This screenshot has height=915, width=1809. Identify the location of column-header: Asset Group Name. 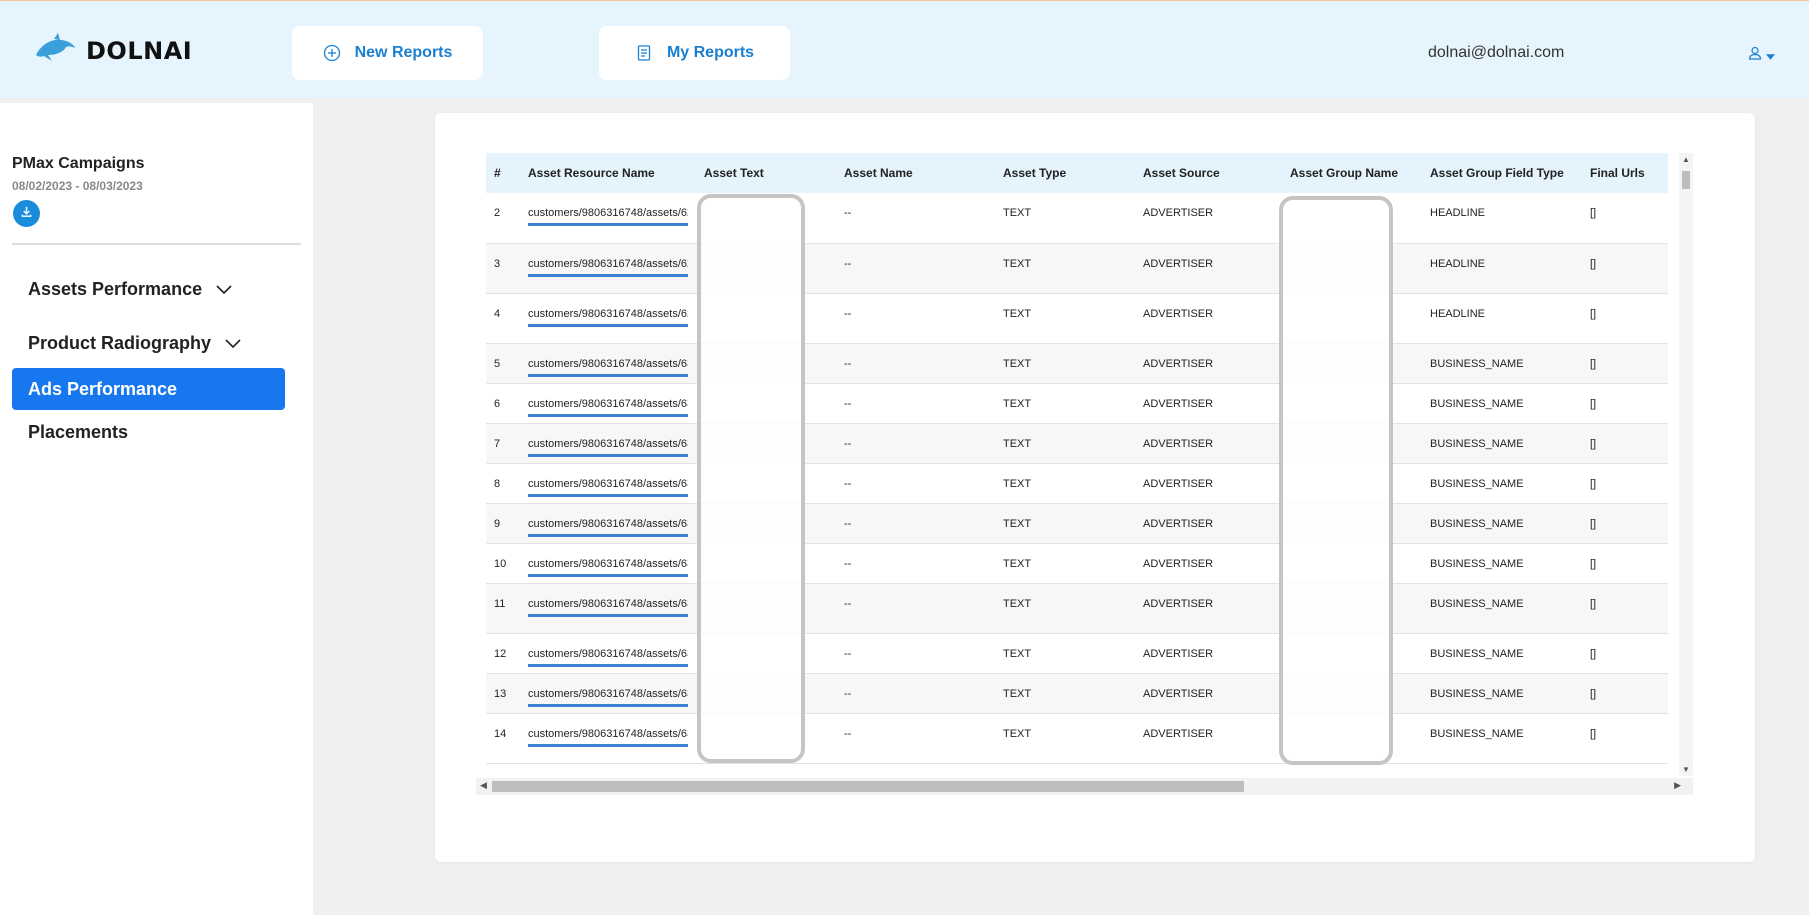
(1352, 173).